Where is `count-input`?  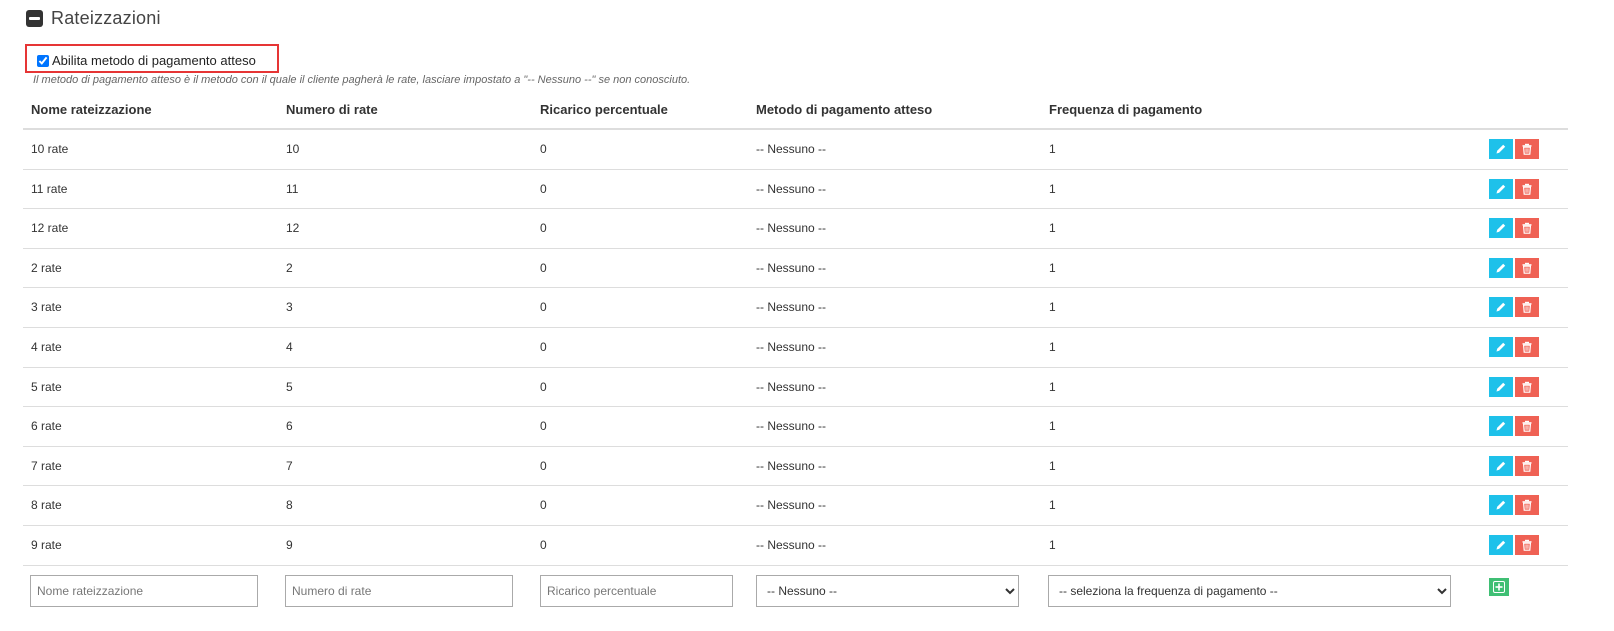 count-input is located at coordinates (399, 590).